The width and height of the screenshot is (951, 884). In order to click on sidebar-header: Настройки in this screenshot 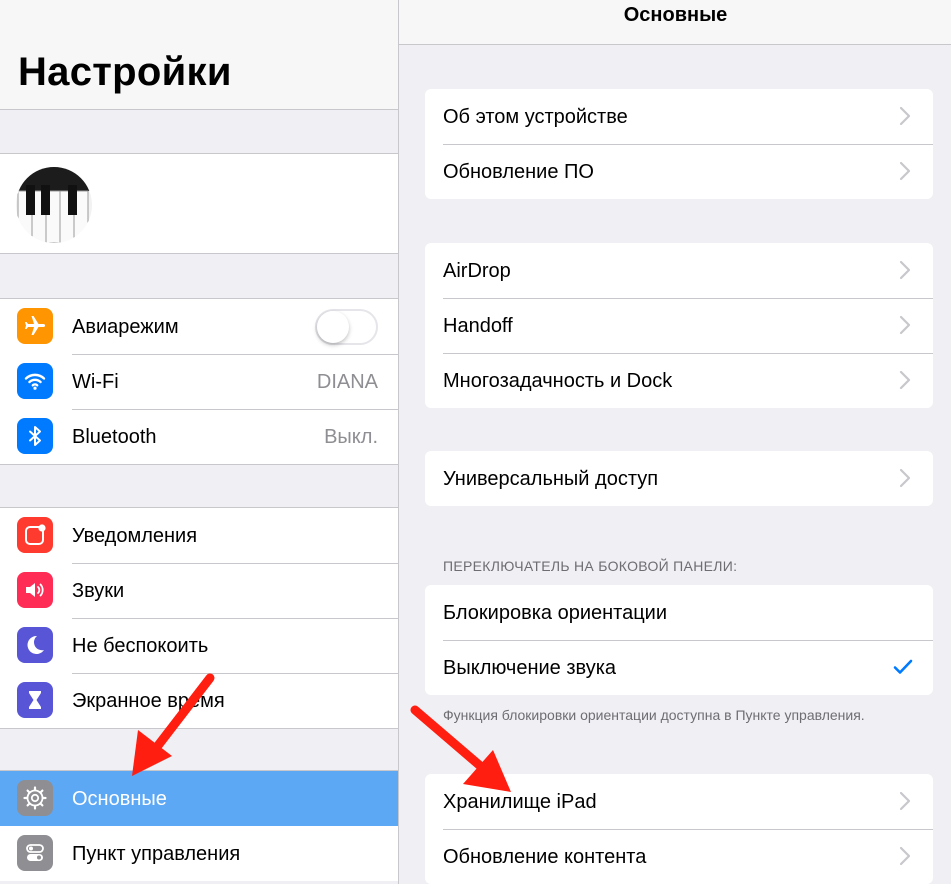, I will do `click(199, 55)`.